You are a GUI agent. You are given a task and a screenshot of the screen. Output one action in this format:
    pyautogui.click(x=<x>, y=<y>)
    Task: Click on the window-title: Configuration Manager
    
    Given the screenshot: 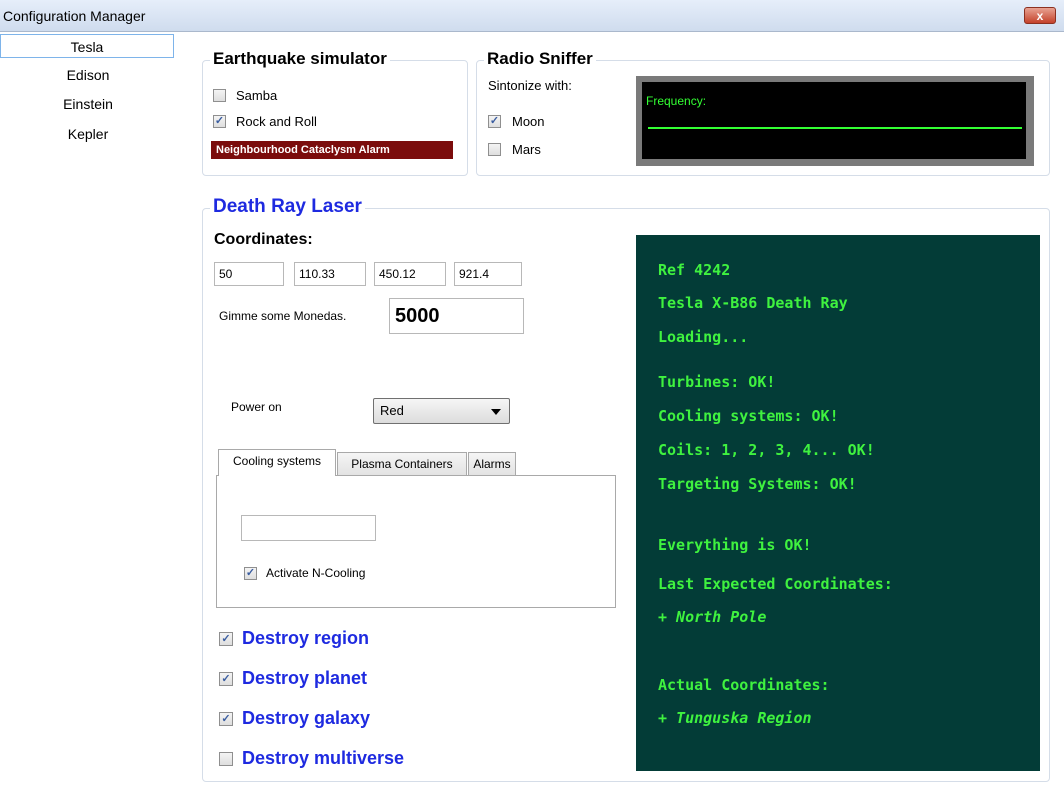 What is the action you would take?
    pyautogui.click(x=74, y=16)
    